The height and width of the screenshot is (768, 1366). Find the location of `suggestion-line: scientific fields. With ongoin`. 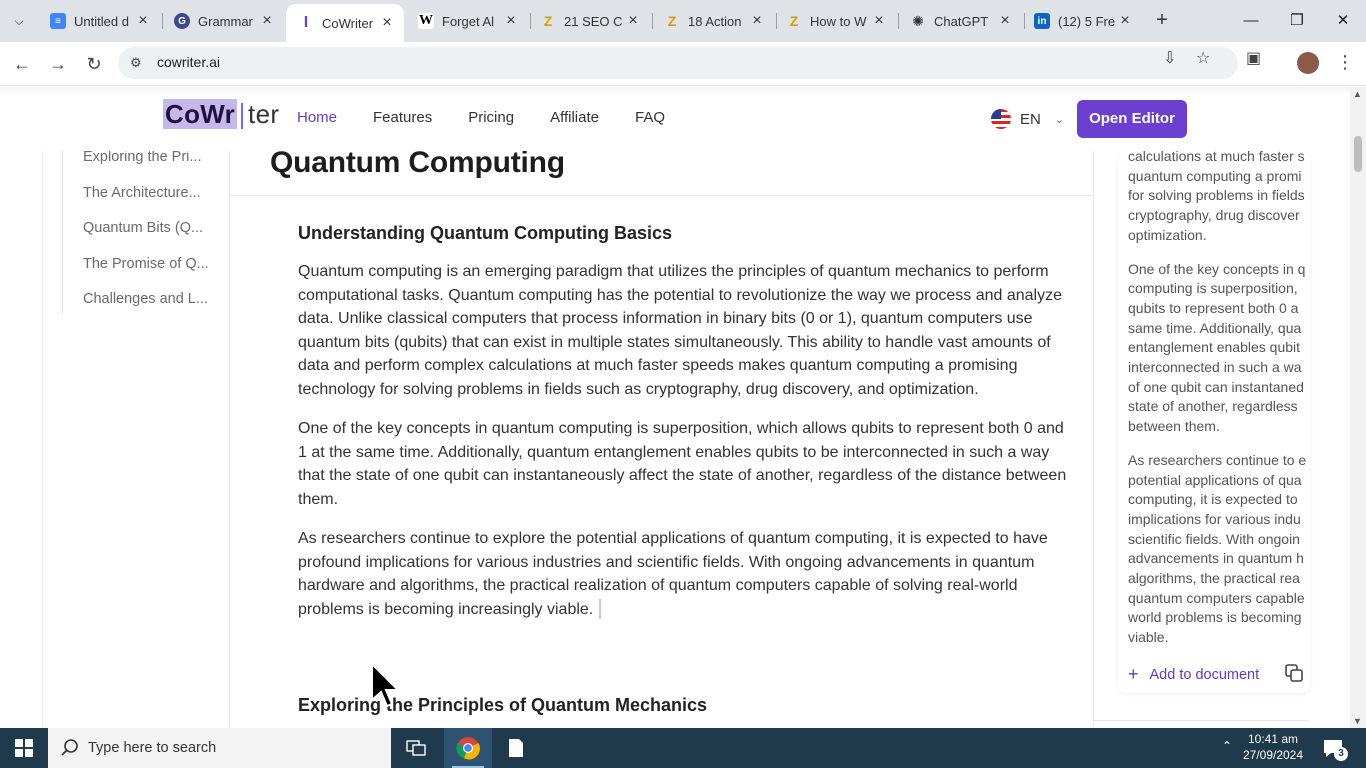

suggestion-line: scientific fields. With ongoin is located at coordinates (1214, 538).